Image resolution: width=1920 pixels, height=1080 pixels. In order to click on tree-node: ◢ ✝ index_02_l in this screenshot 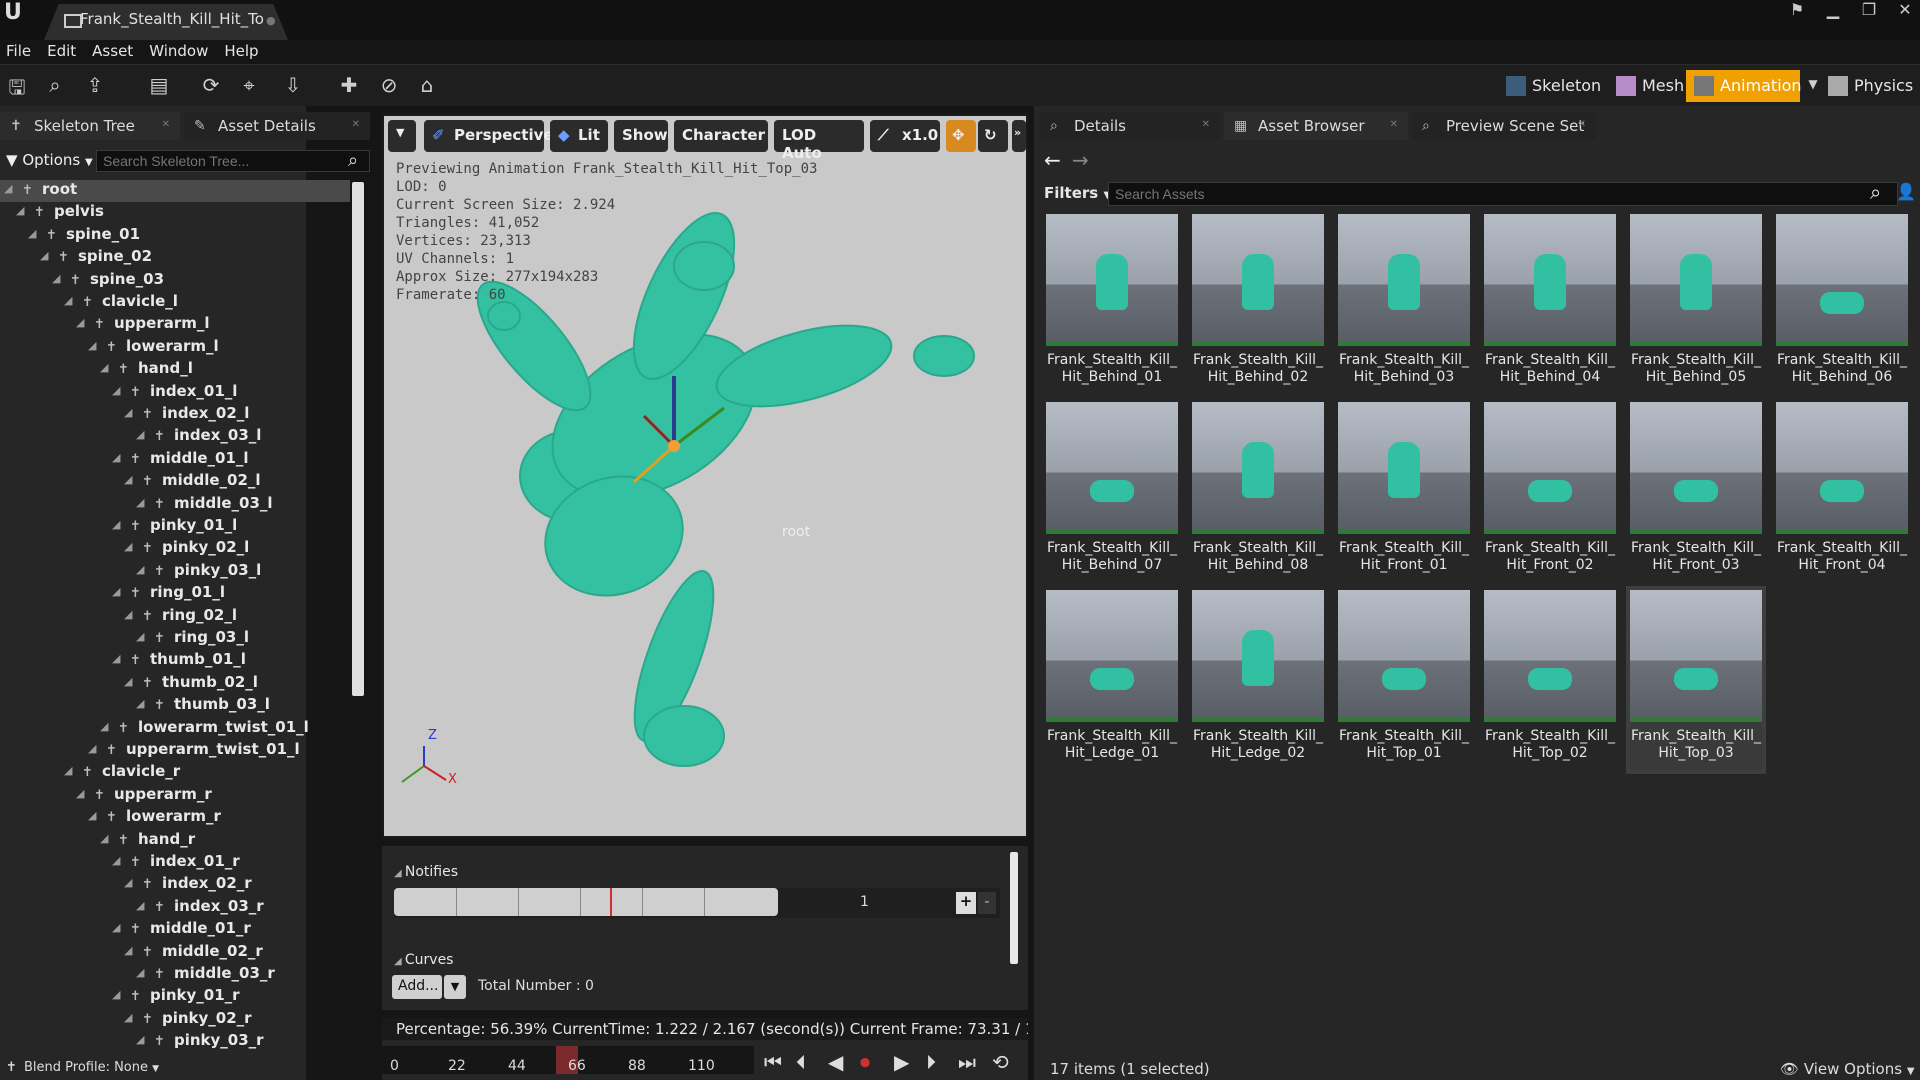, I will do `click(186, 415)`.